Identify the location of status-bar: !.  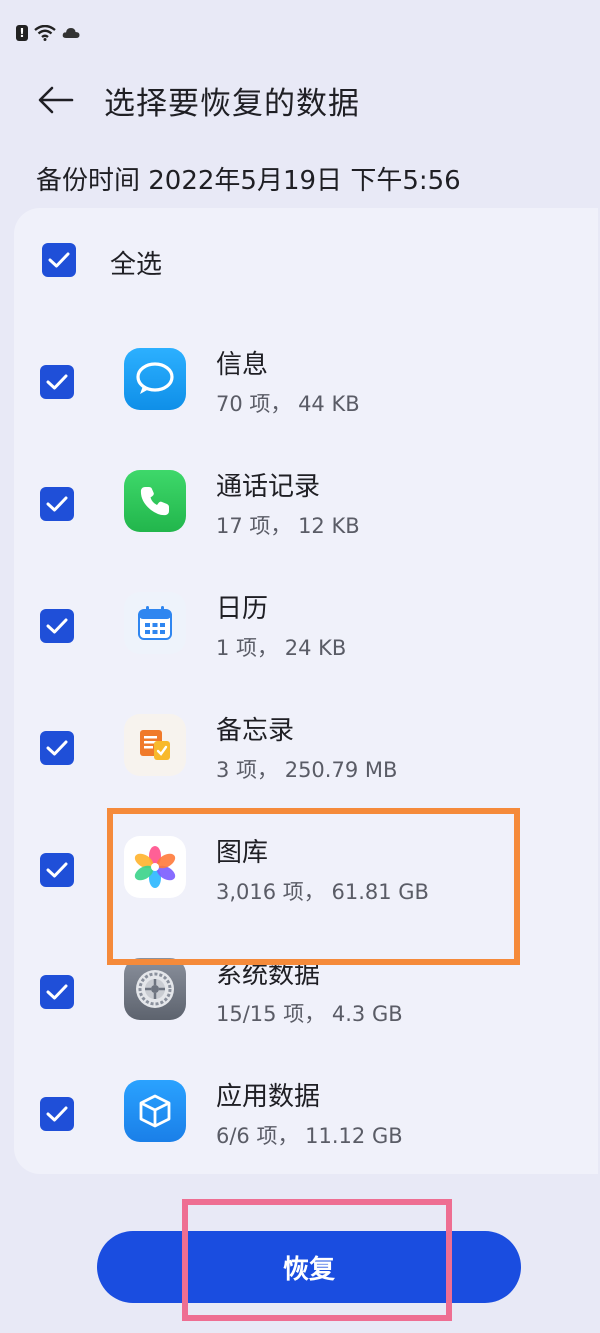
(48, 33).